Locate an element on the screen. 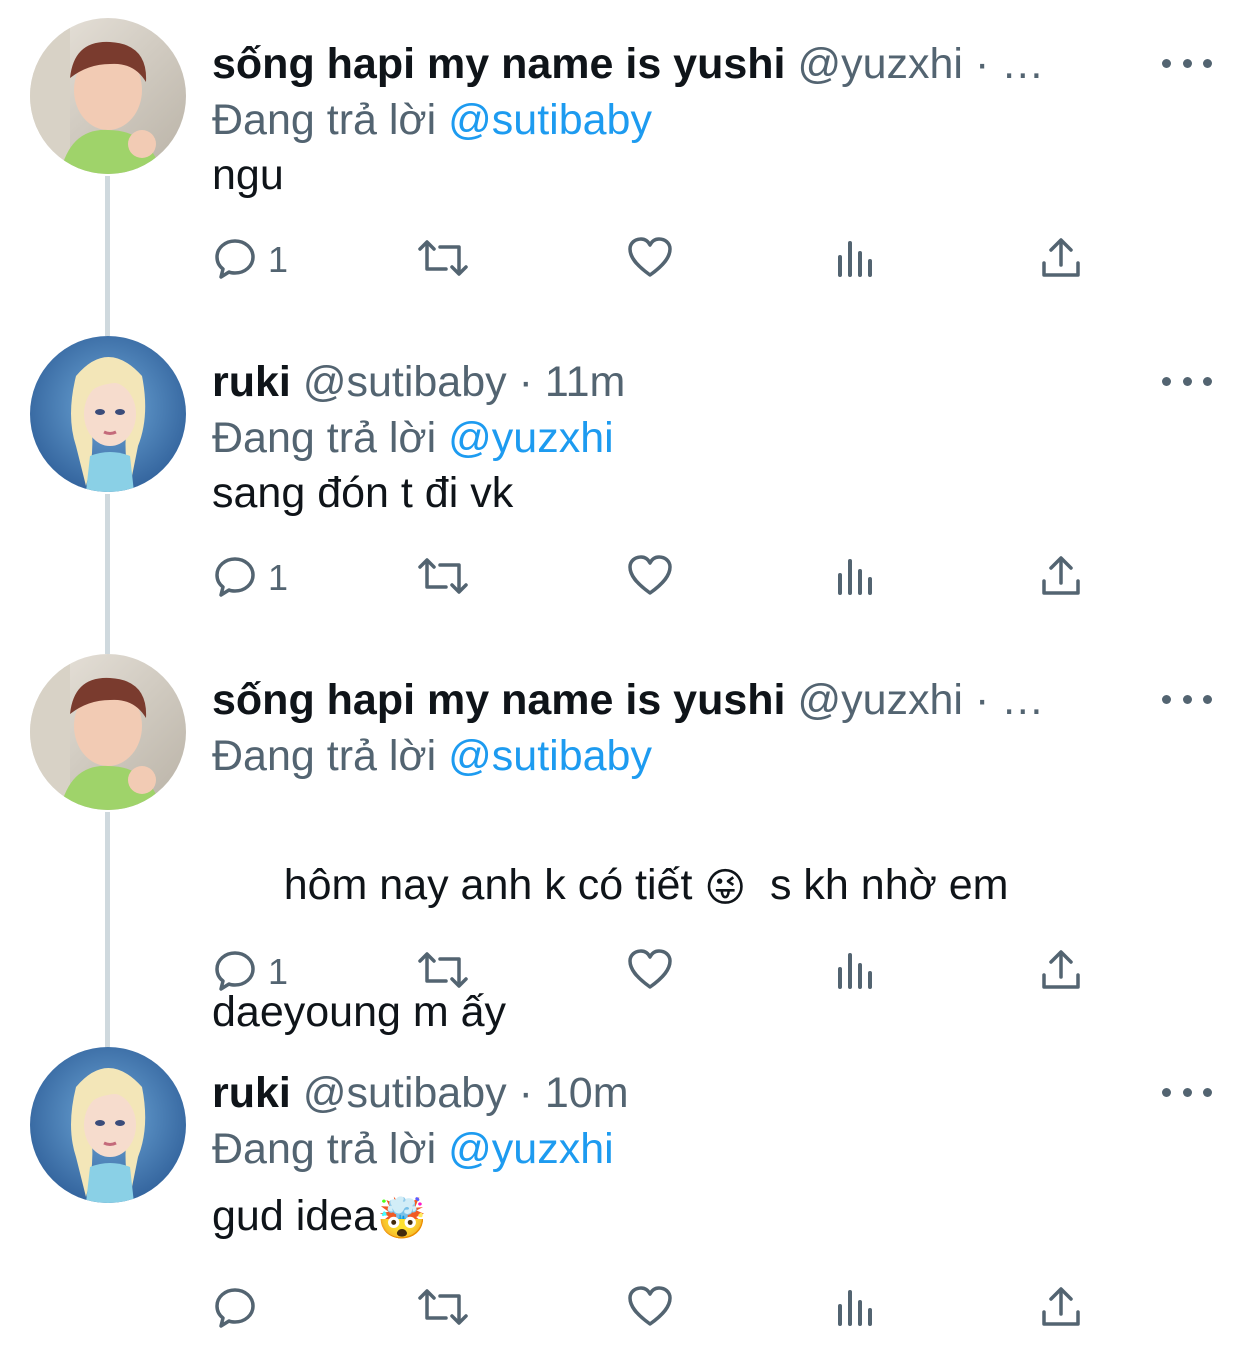  tweet-text-part: gud idea is located at coordinates (294, 1216).